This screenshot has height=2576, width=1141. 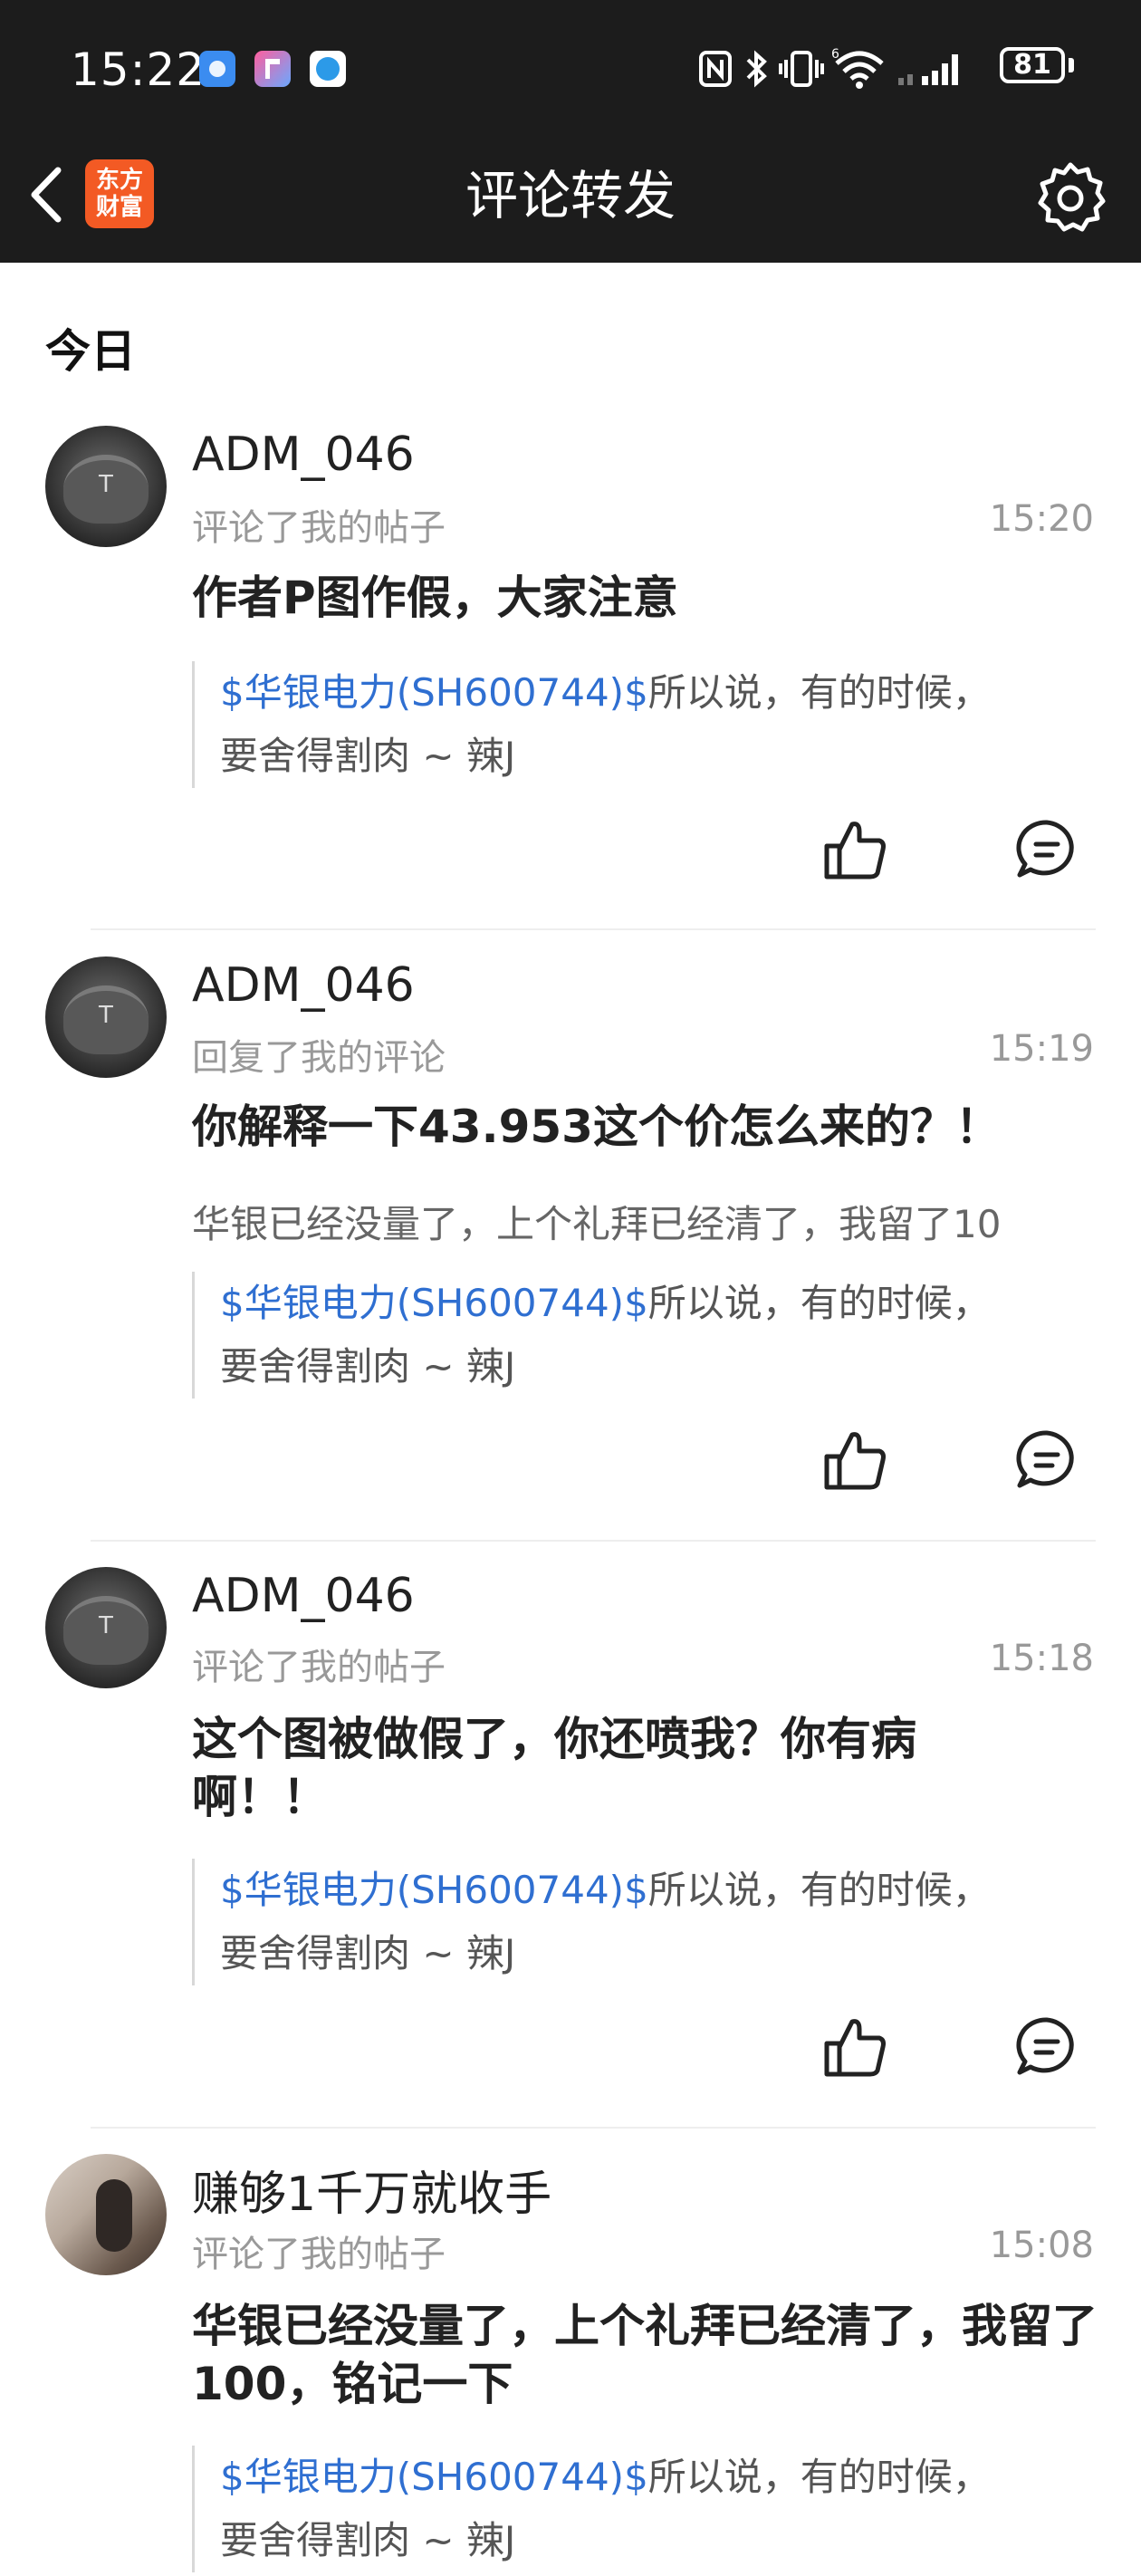 I want to click on comment-text: 华银已经没量了，上个礼拜已经清了，我留了100，铭记一下, so click(x=645, y=2355).